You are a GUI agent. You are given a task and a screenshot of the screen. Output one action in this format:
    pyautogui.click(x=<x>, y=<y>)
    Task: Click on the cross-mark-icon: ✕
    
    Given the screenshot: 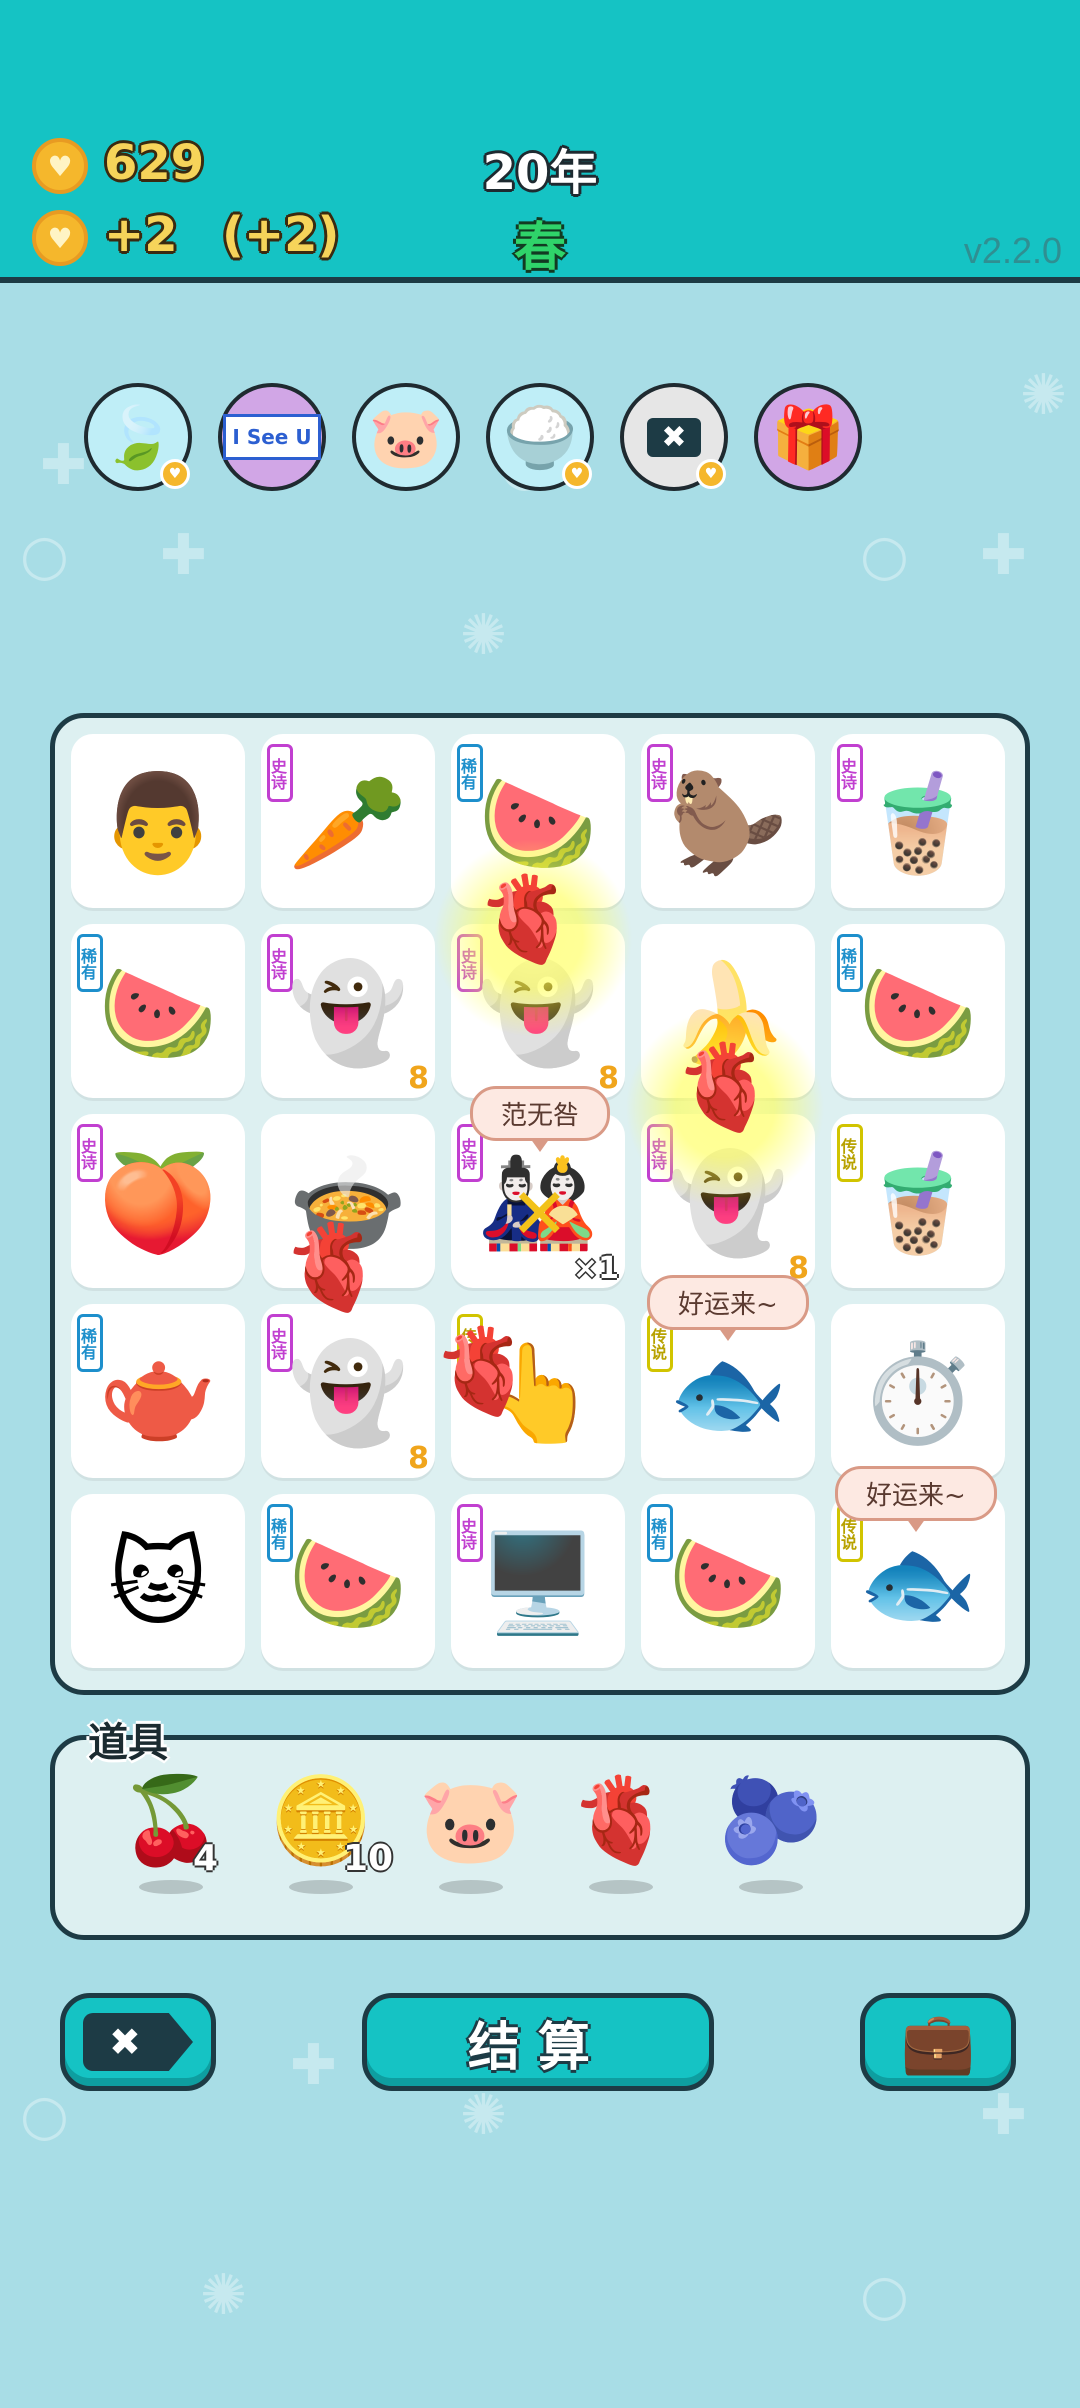 What is the action you would take?
    pyautogui.click(x=539, y=1214)
    